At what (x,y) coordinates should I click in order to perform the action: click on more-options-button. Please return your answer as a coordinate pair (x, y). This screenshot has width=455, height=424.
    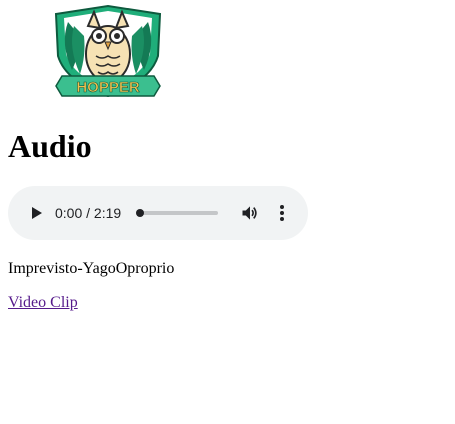
    Looking at the image, I should click on (282, 213).